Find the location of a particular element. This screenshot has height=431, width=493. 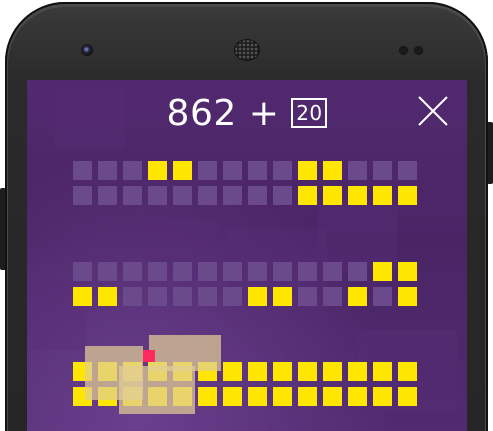

light-sensor-icon is located at coordinates (418, 50).